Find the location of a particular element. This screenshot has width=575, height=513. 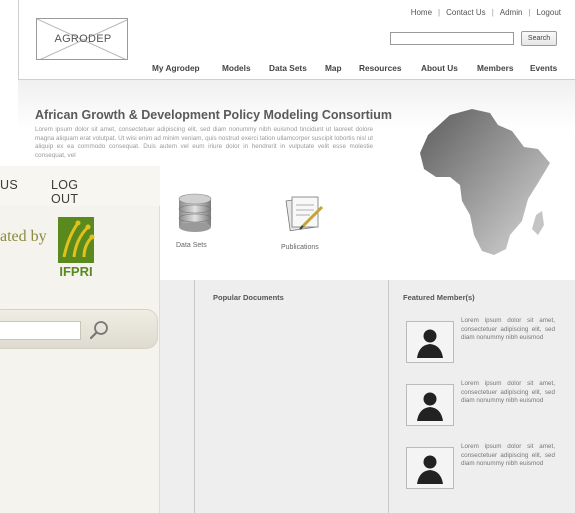

link-logout: Logout is located at coordinates (549, 12).